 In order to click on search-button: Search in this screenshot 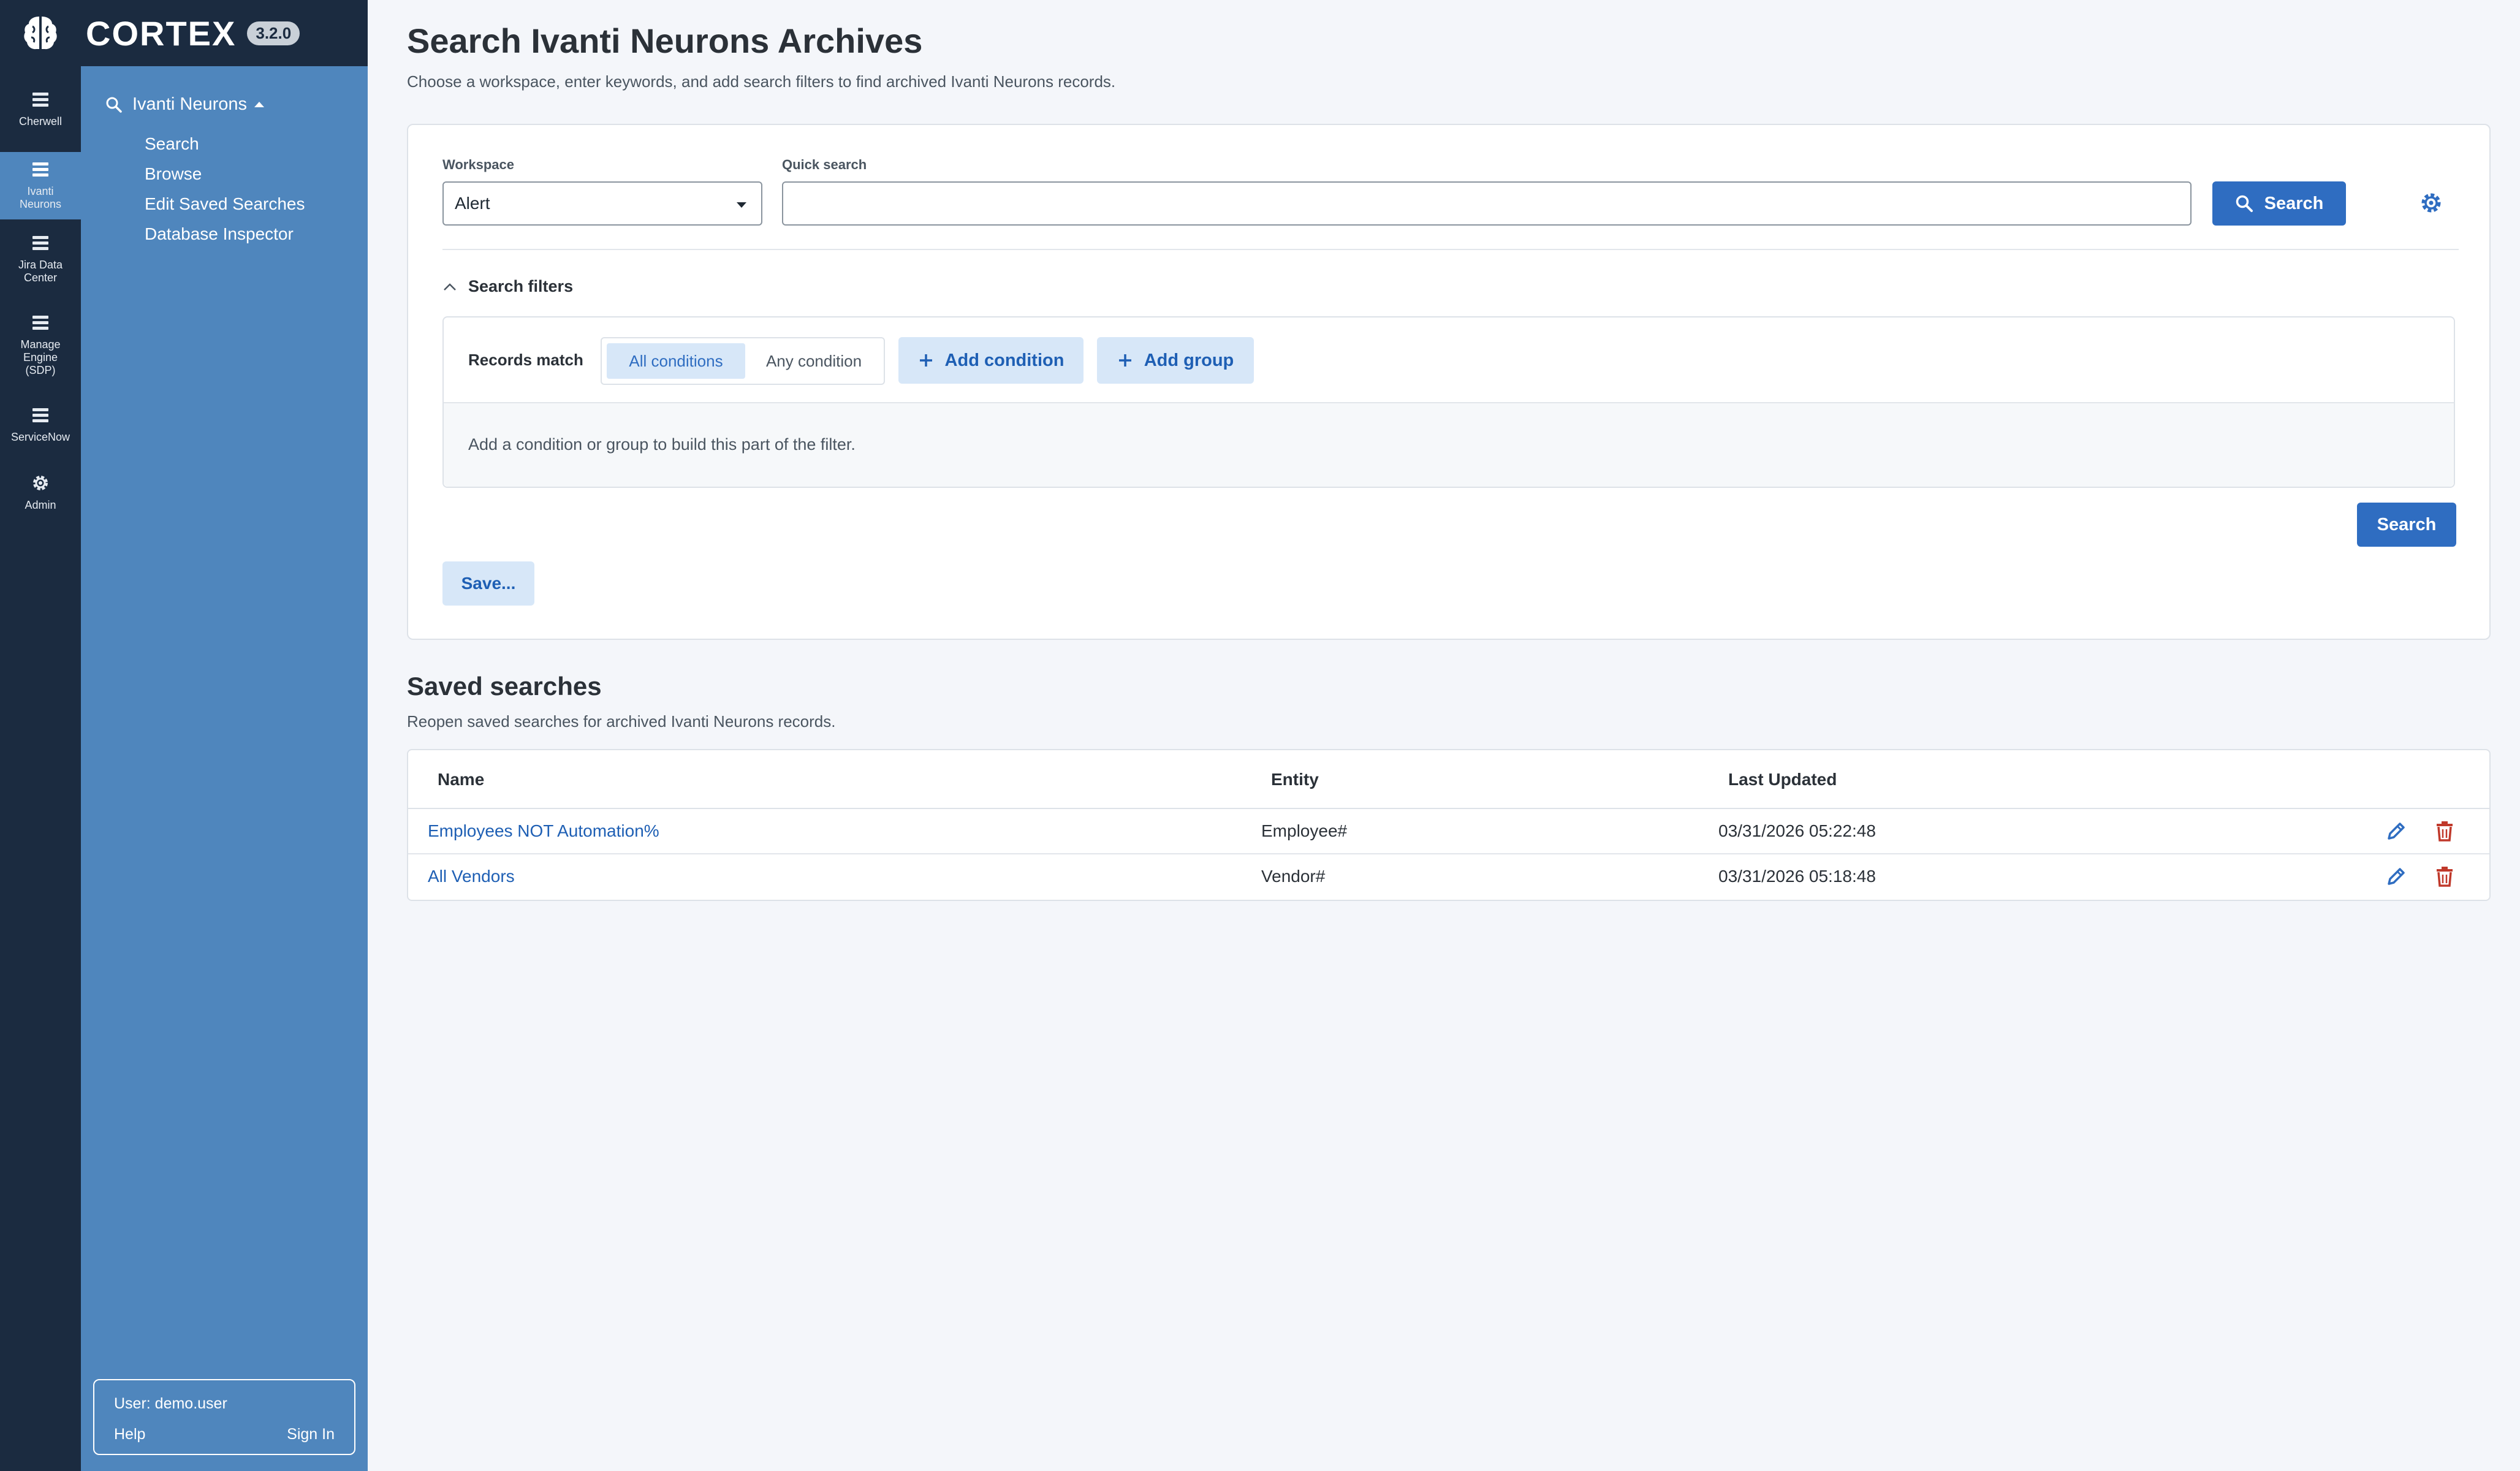, I will do `click(2279, 203)`.